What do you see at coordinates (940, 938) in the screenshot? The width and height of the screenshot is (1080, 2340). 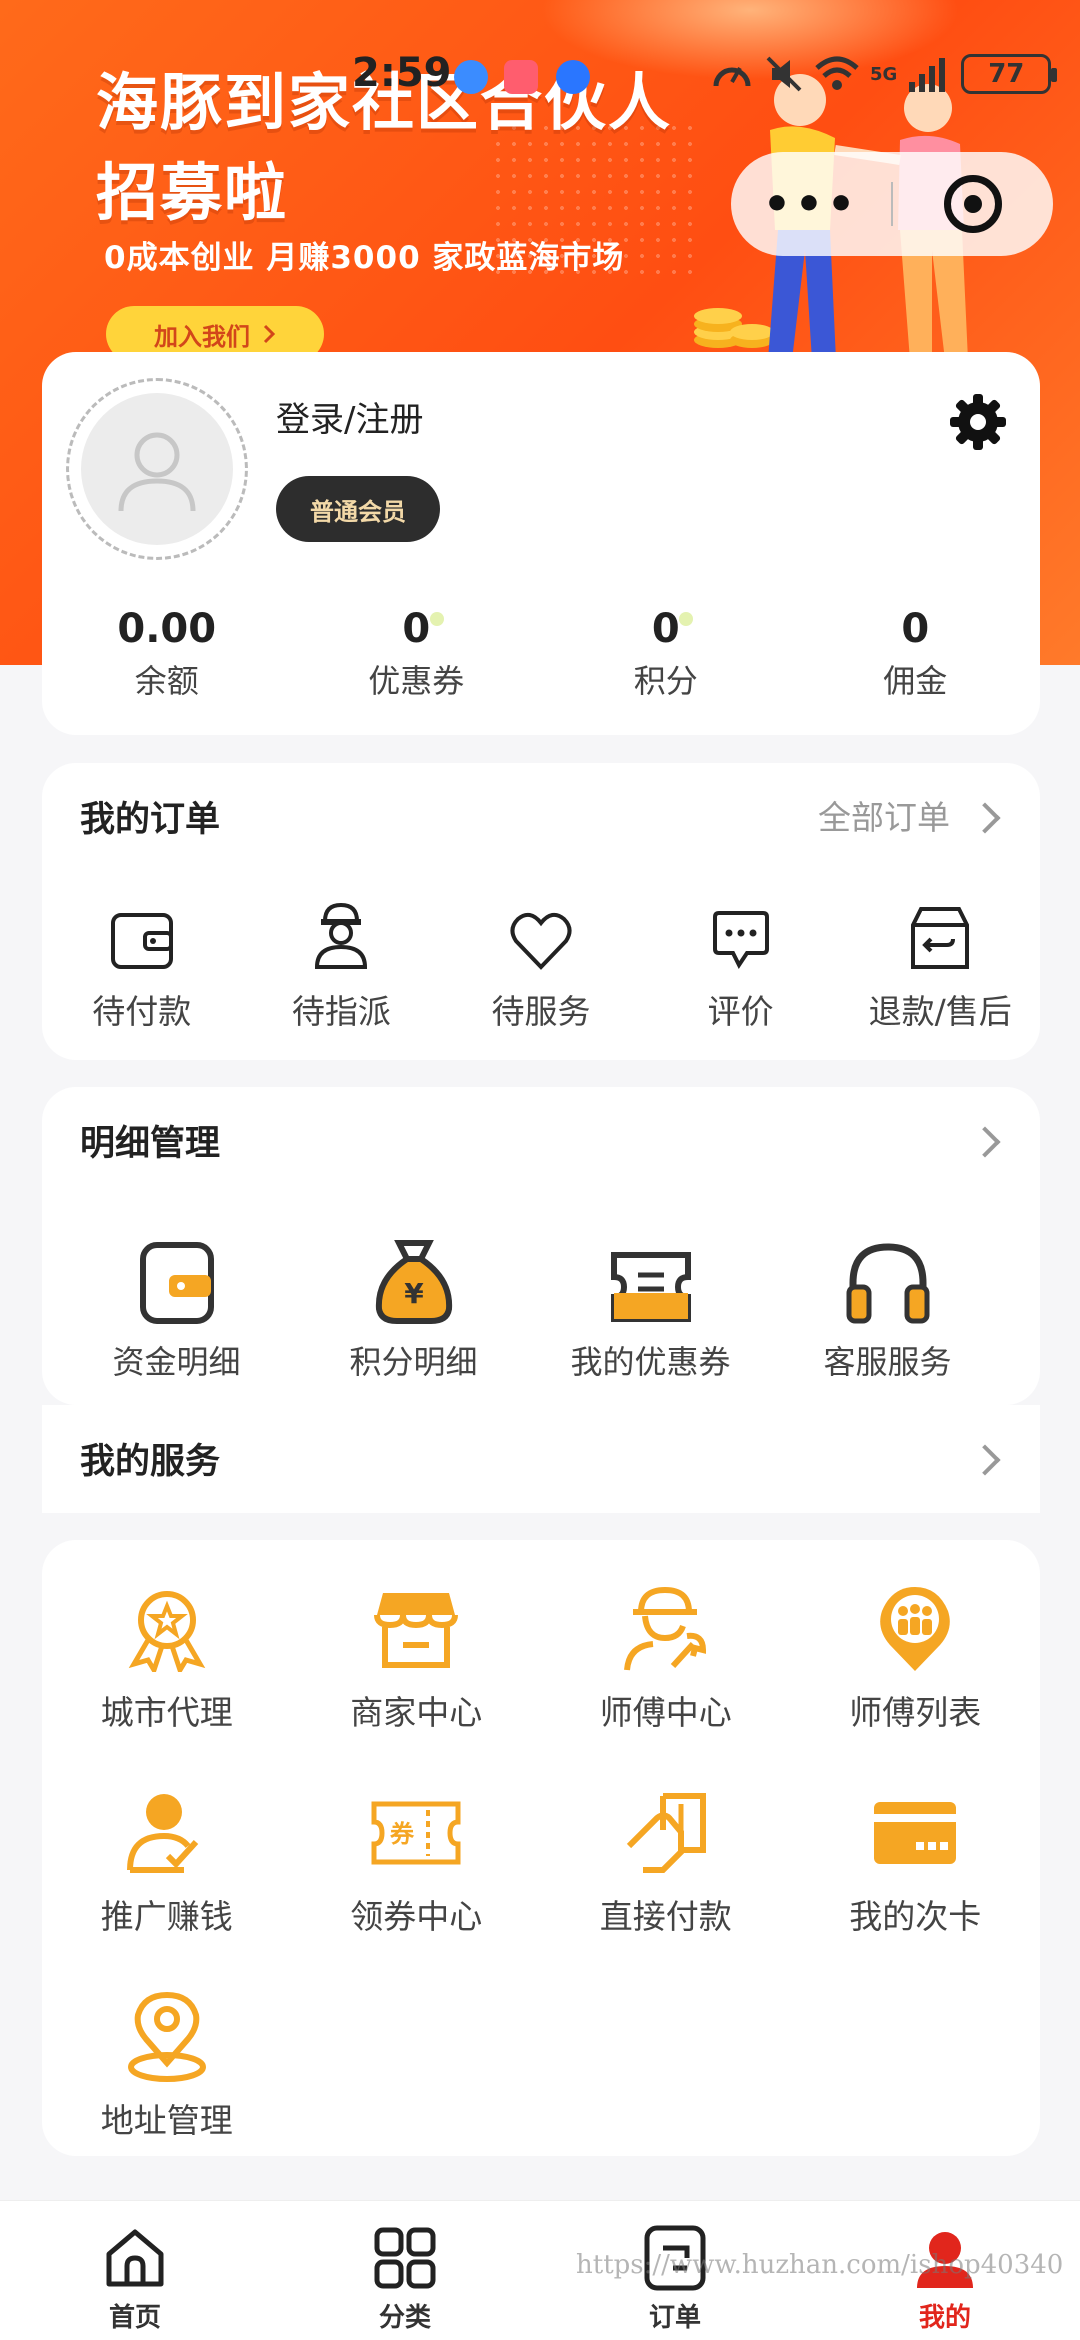 I see `refund-box-icon` at bounding box center [940, 938].